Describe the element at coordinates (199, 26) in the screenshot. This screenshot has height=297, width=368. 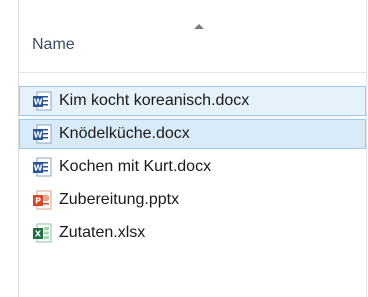
I see `sort-ascending-icon` at that location.